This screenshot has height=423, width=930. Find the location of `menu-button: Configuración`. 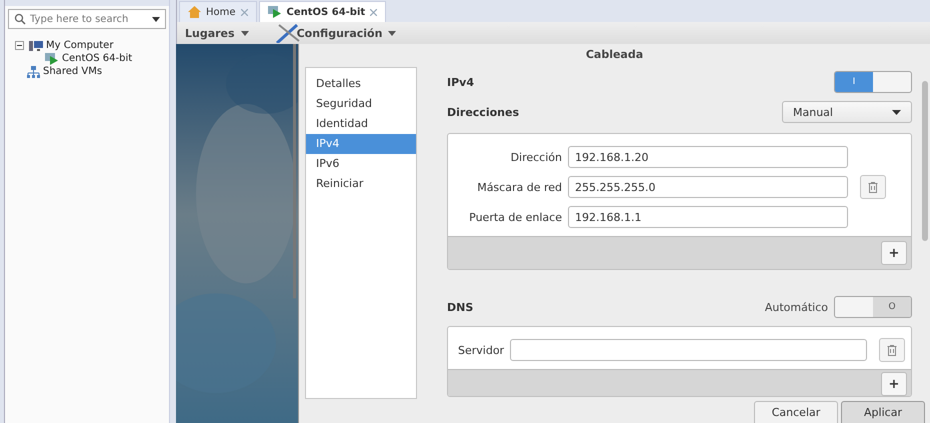

menu-button: Configuración is located at coordinates (335, 33).